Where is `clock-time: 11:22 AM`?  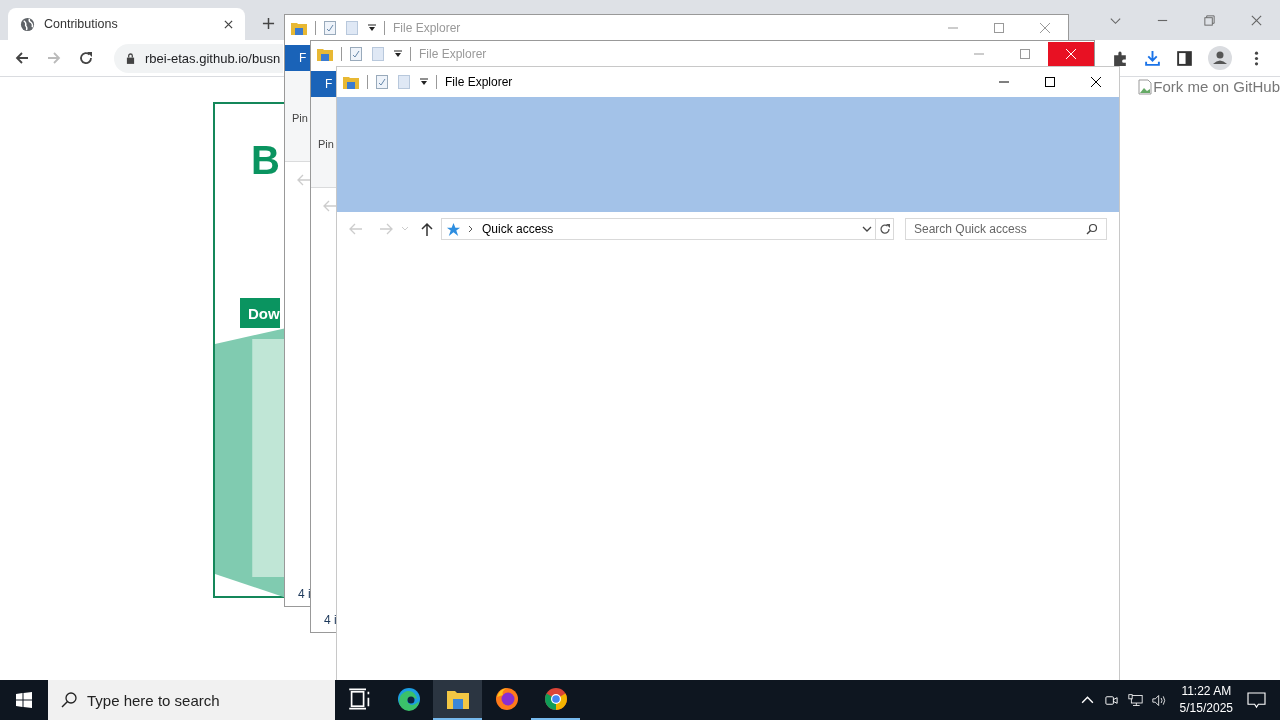 clock-time: 11:22 AM is located at coordinates (1206, 691).